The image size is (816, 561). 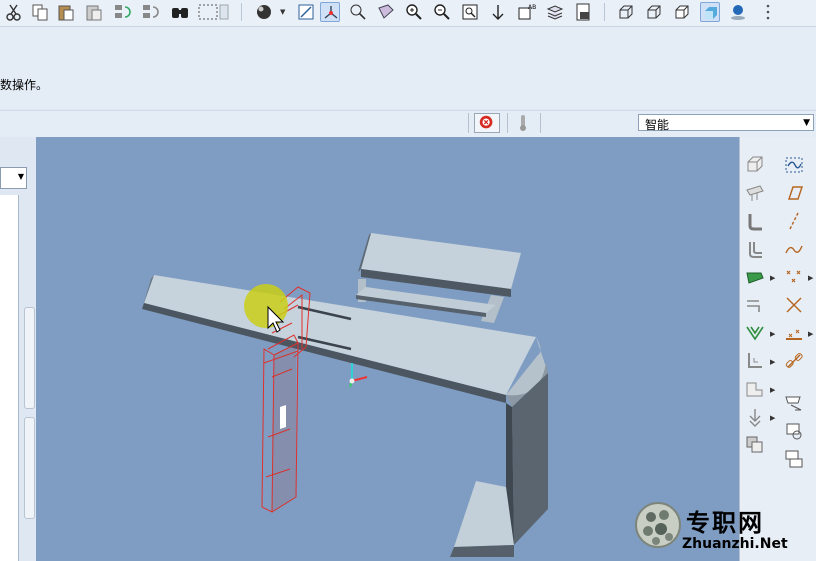 What do you see at coordinates (735, 544) in the screenshot?
I see `watermark-url: Zhuanzhi.Net` at bounding box center [735, 544].